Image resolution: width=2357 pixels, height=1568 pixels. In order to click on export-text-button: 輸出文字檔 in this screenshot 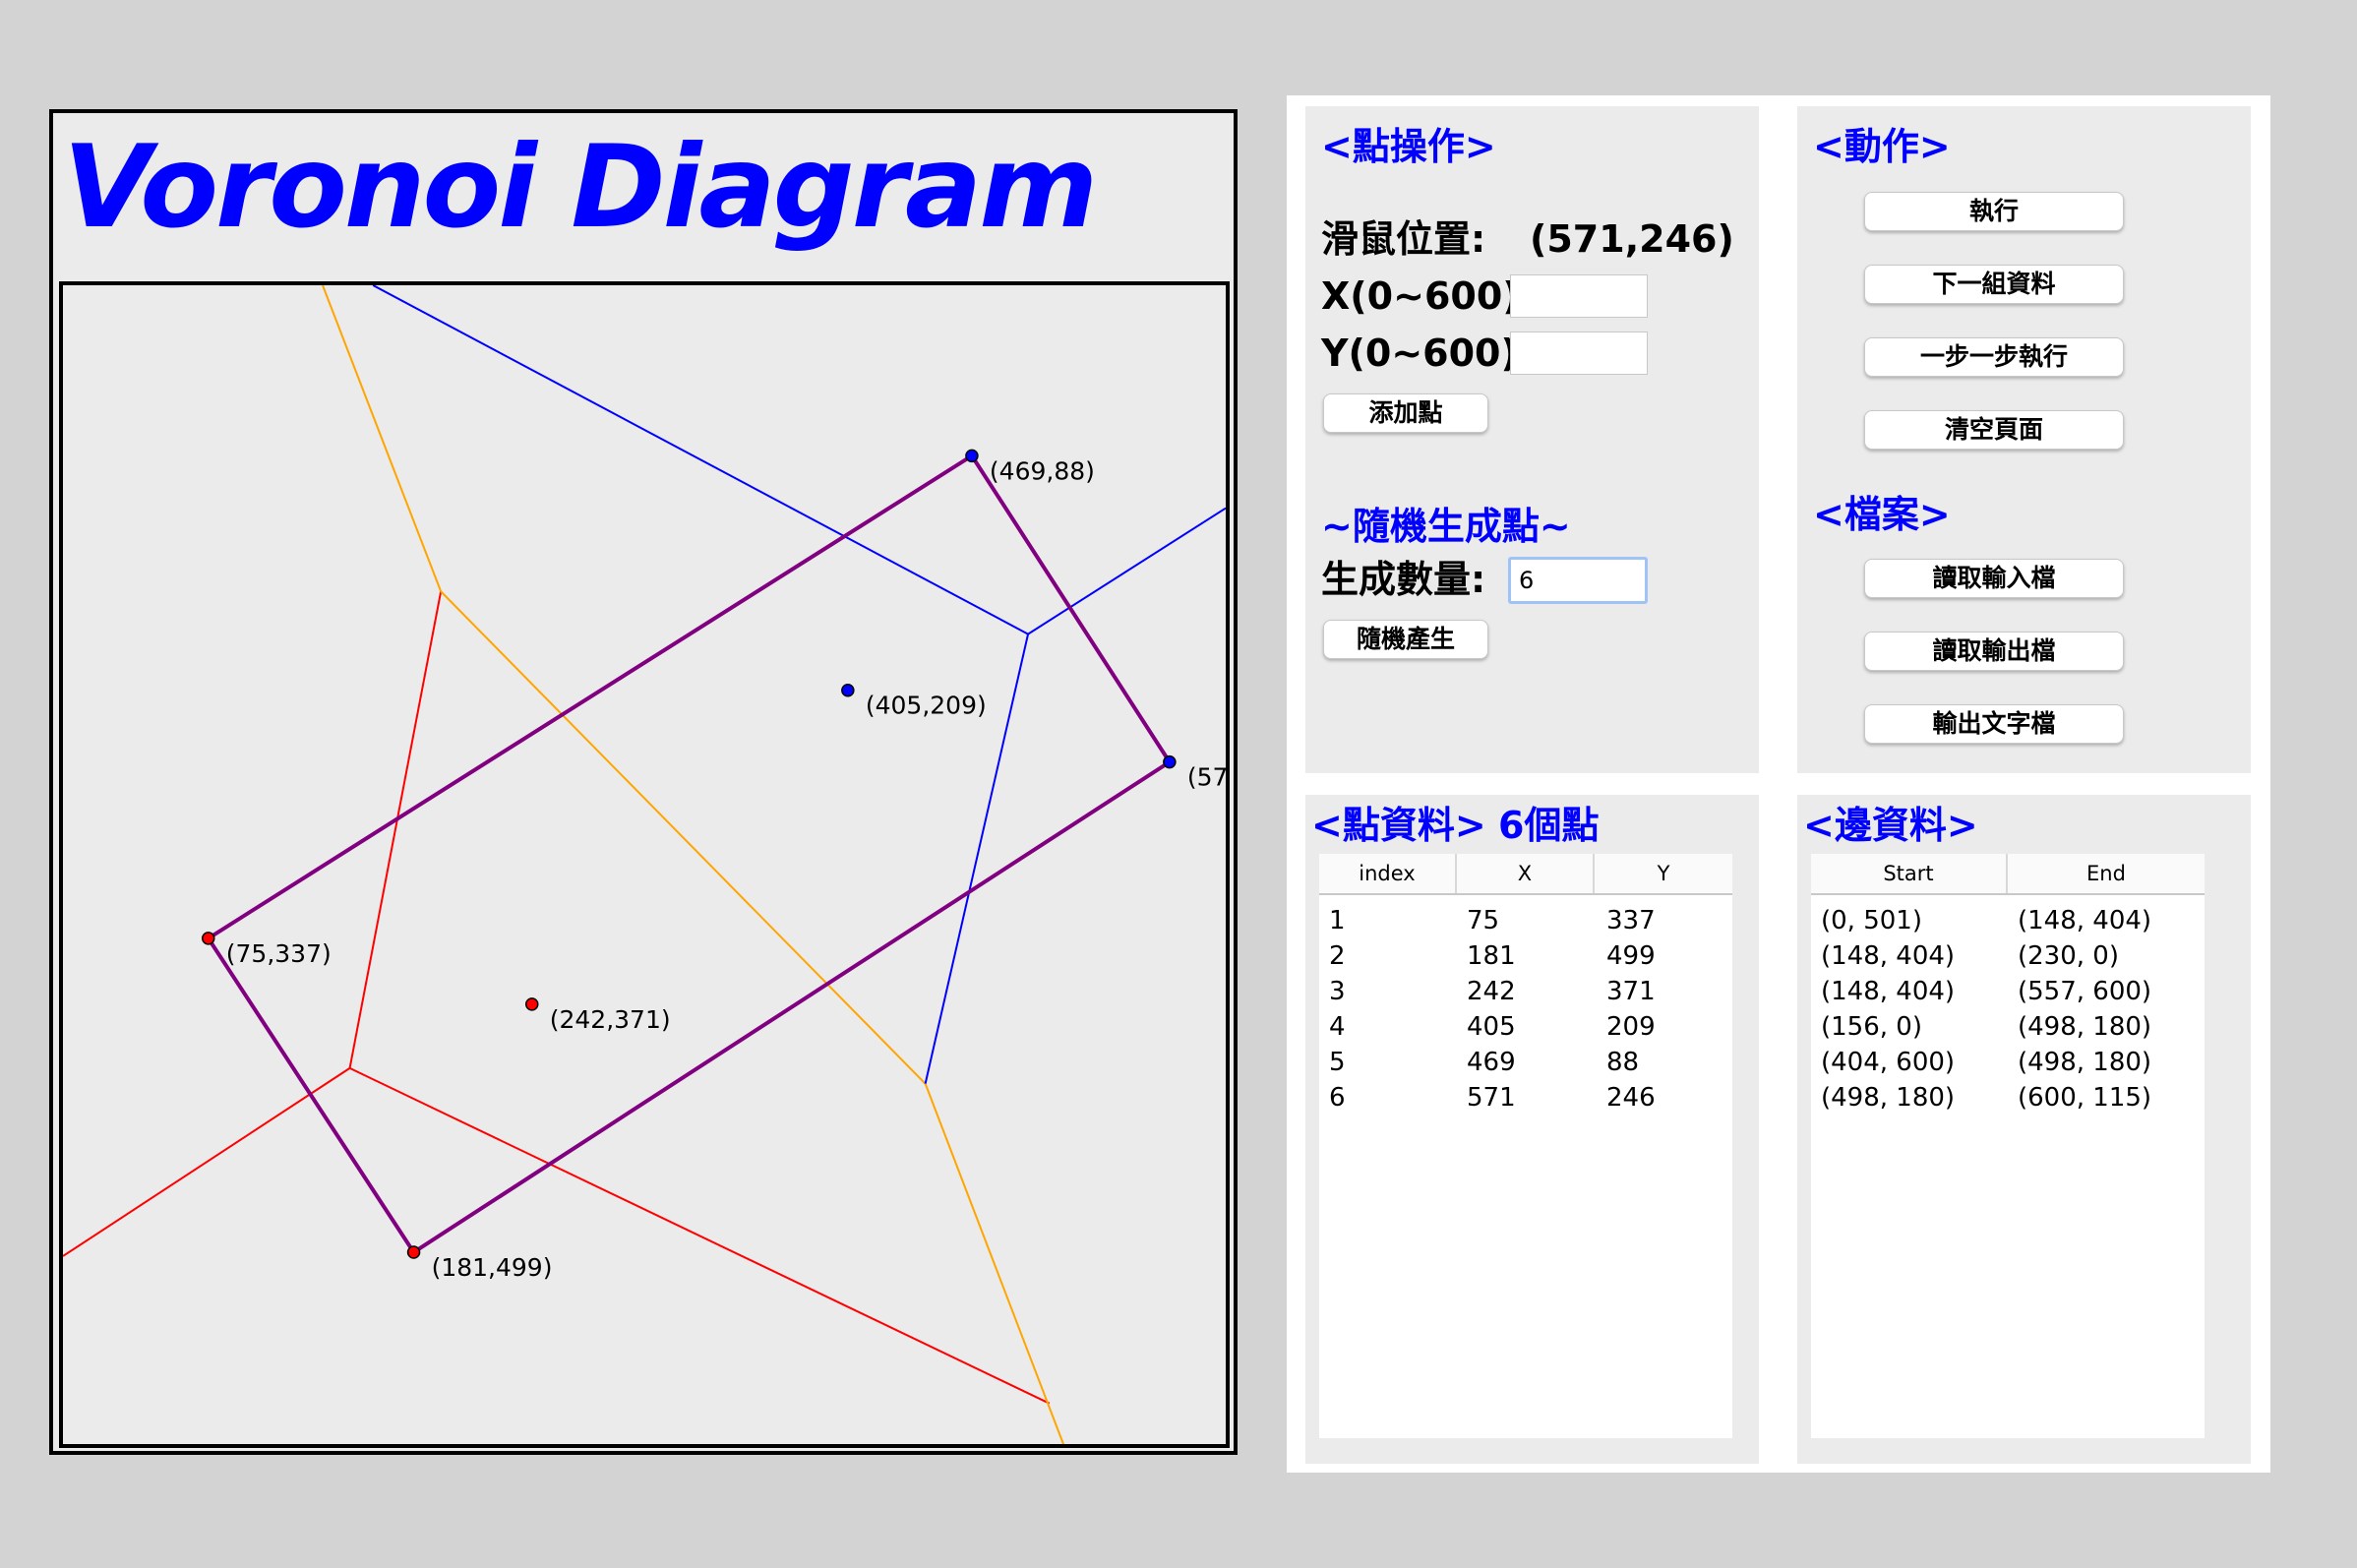, I will do `click(1994, 724)`.